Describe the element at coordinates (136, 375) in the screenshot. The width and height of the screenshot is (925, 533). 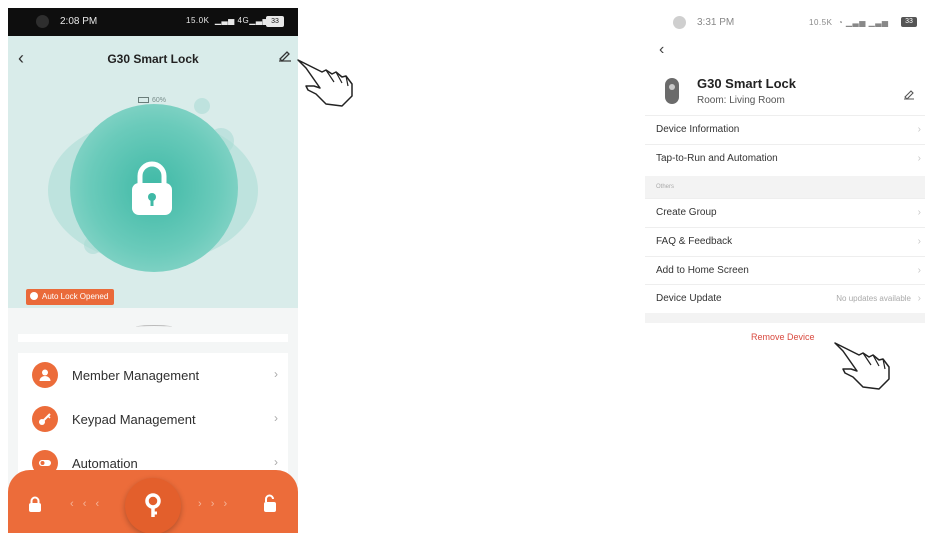
I see `menu-item-label: Member Management` at that location.